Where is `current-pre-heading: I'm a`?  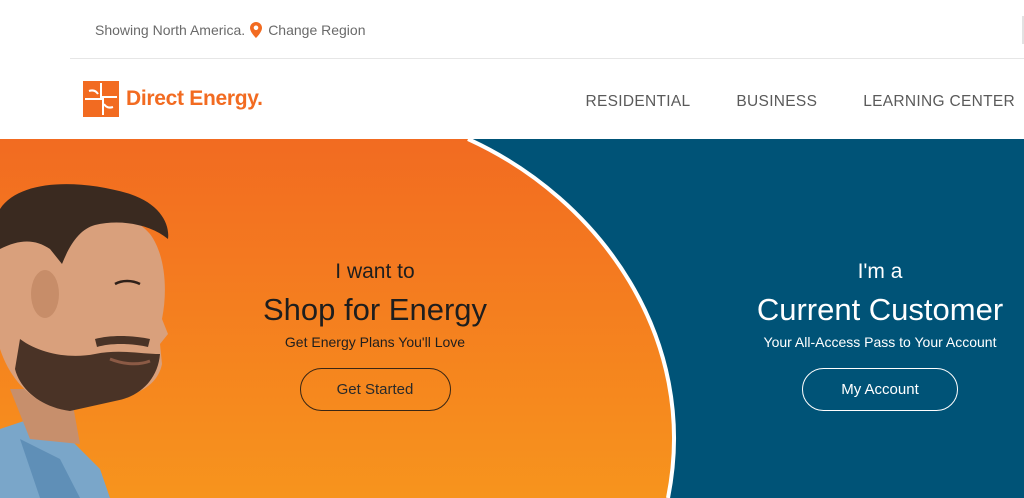 current-pre-heading: I'm a is located at coordinates (880, 271).